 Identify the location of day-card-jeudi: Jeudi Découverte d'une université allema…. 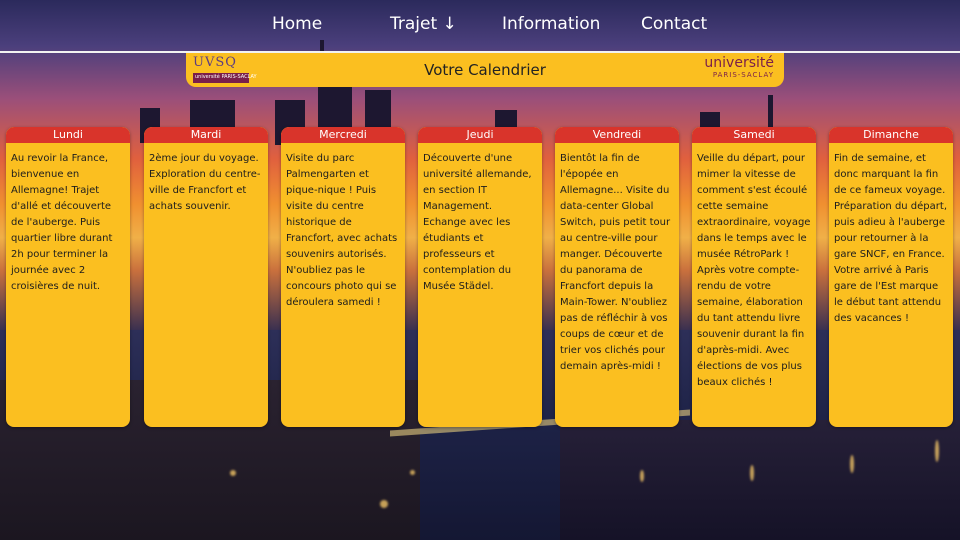
(480, 277).